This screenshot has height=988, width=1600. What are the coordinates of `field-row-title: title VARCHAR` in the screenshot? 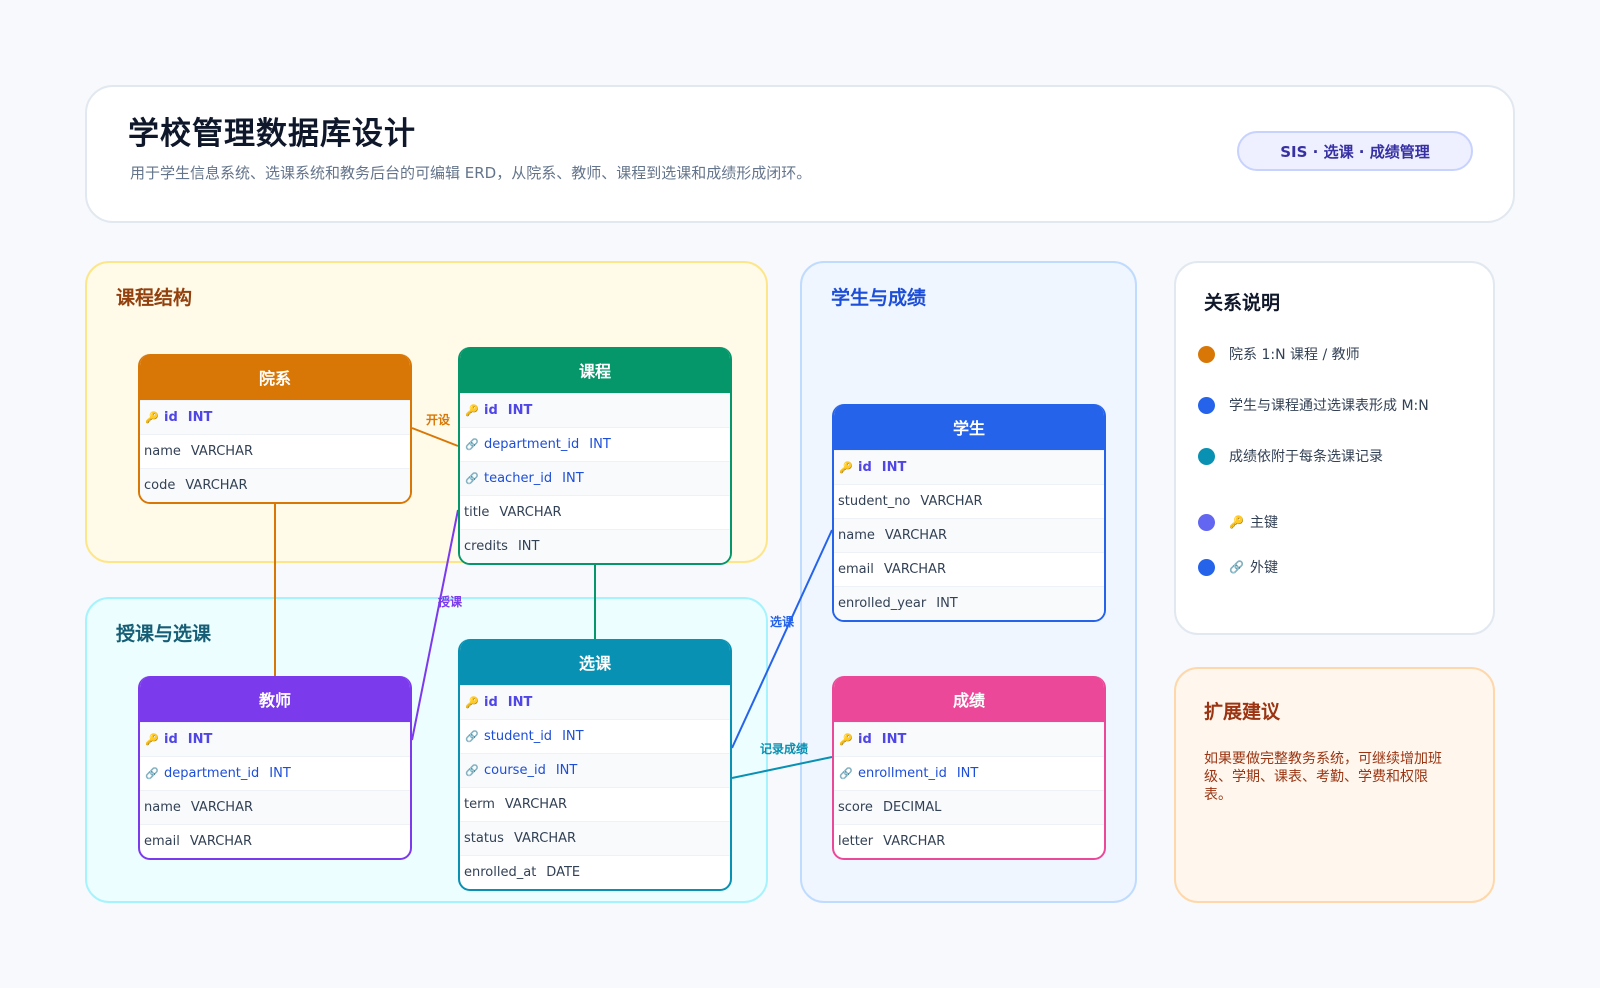 It's located at (595, 512).